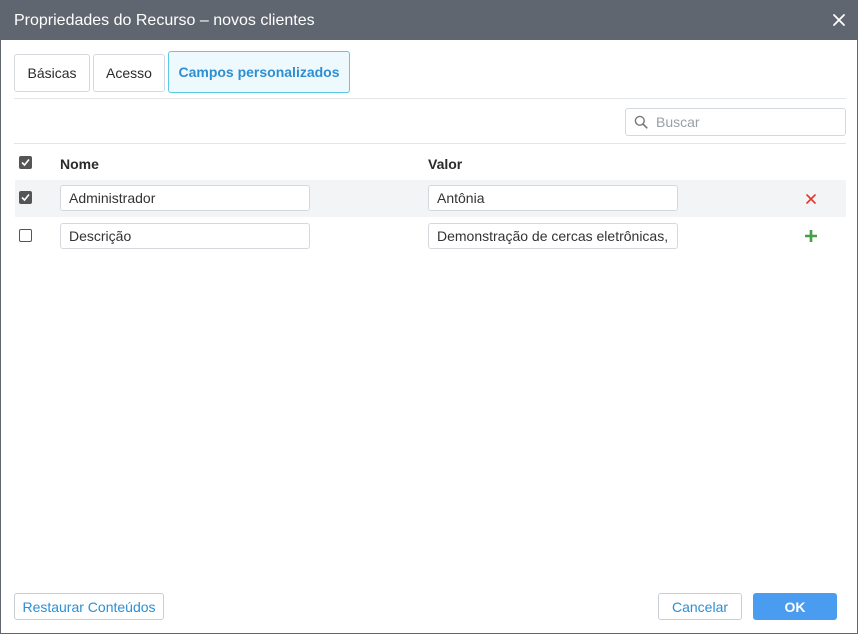  Describe the element at coordinates (746, 122) in the screenshot. I see `search-input` at that location.